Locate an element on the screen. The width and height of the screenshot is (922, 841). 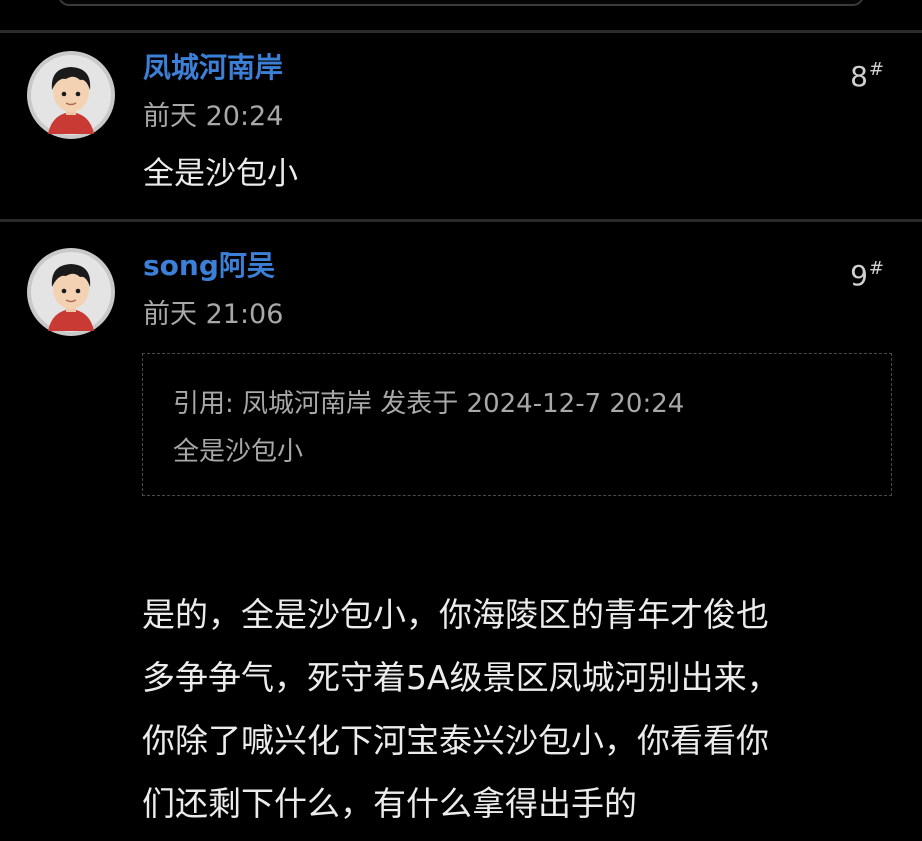
floor-number-value: 9 is located at coordinates (859, 275).